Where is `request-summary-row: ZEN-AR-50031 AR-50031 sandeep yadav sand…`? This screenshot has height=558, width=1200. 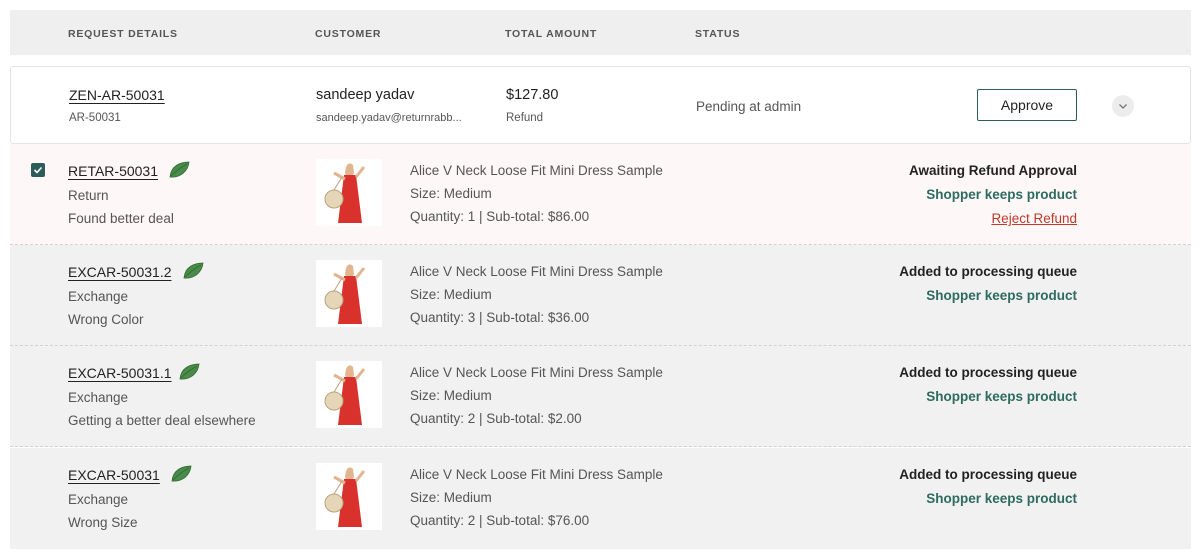 request-summary-row: ZEN-AR-50031 AR-50031 sandeep yadav sand… is located at coordinates (600, 105).